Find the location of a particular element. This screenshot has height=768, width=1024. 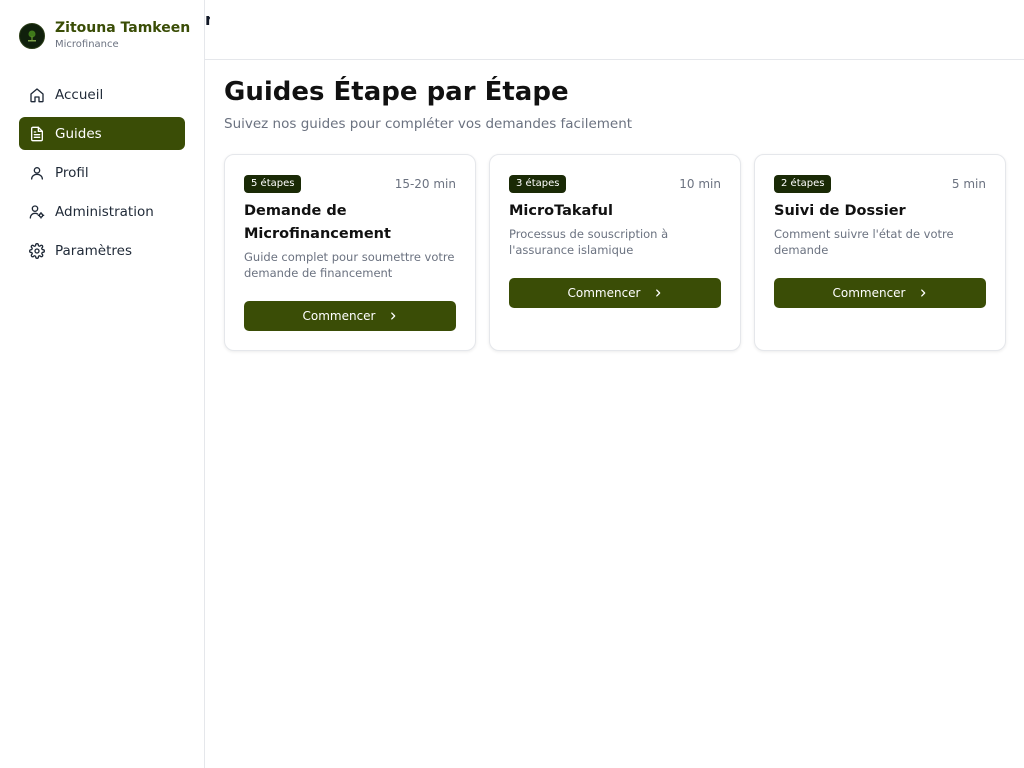

guide-description: Comment suivre l'état de votre demande is located at coordinates (864, 242).